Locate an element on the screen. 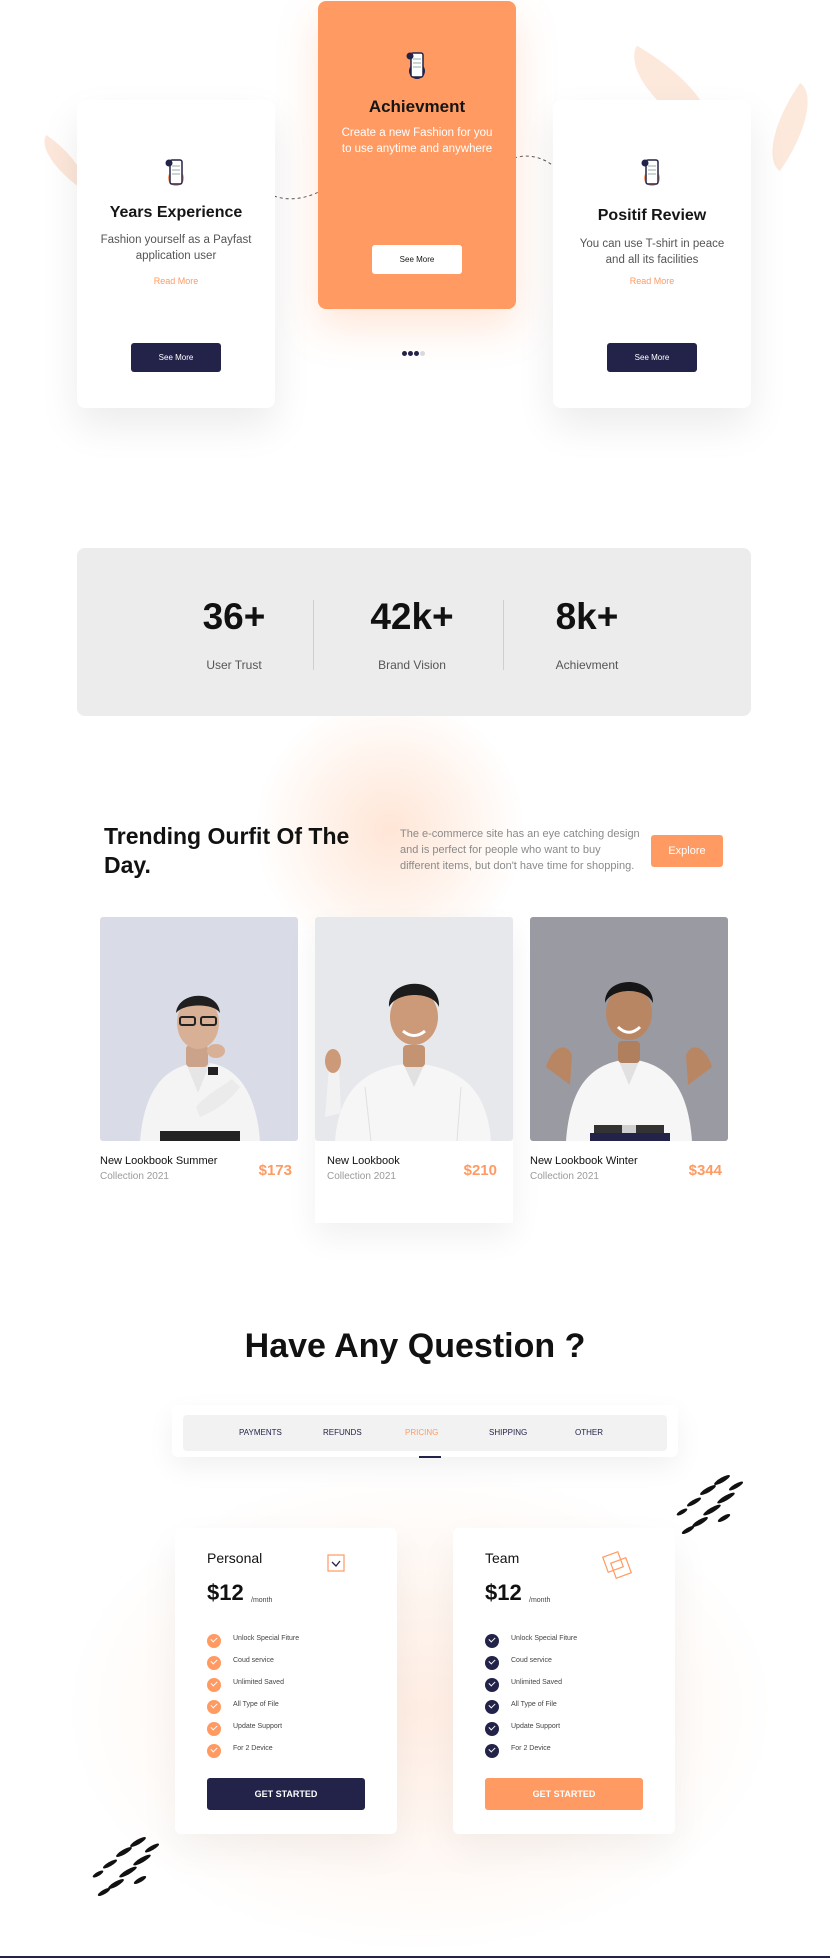 The height and width of the screenshot is (1958, 830). faq-title: Have Any Question ? is located at coordinates (415, 1346).